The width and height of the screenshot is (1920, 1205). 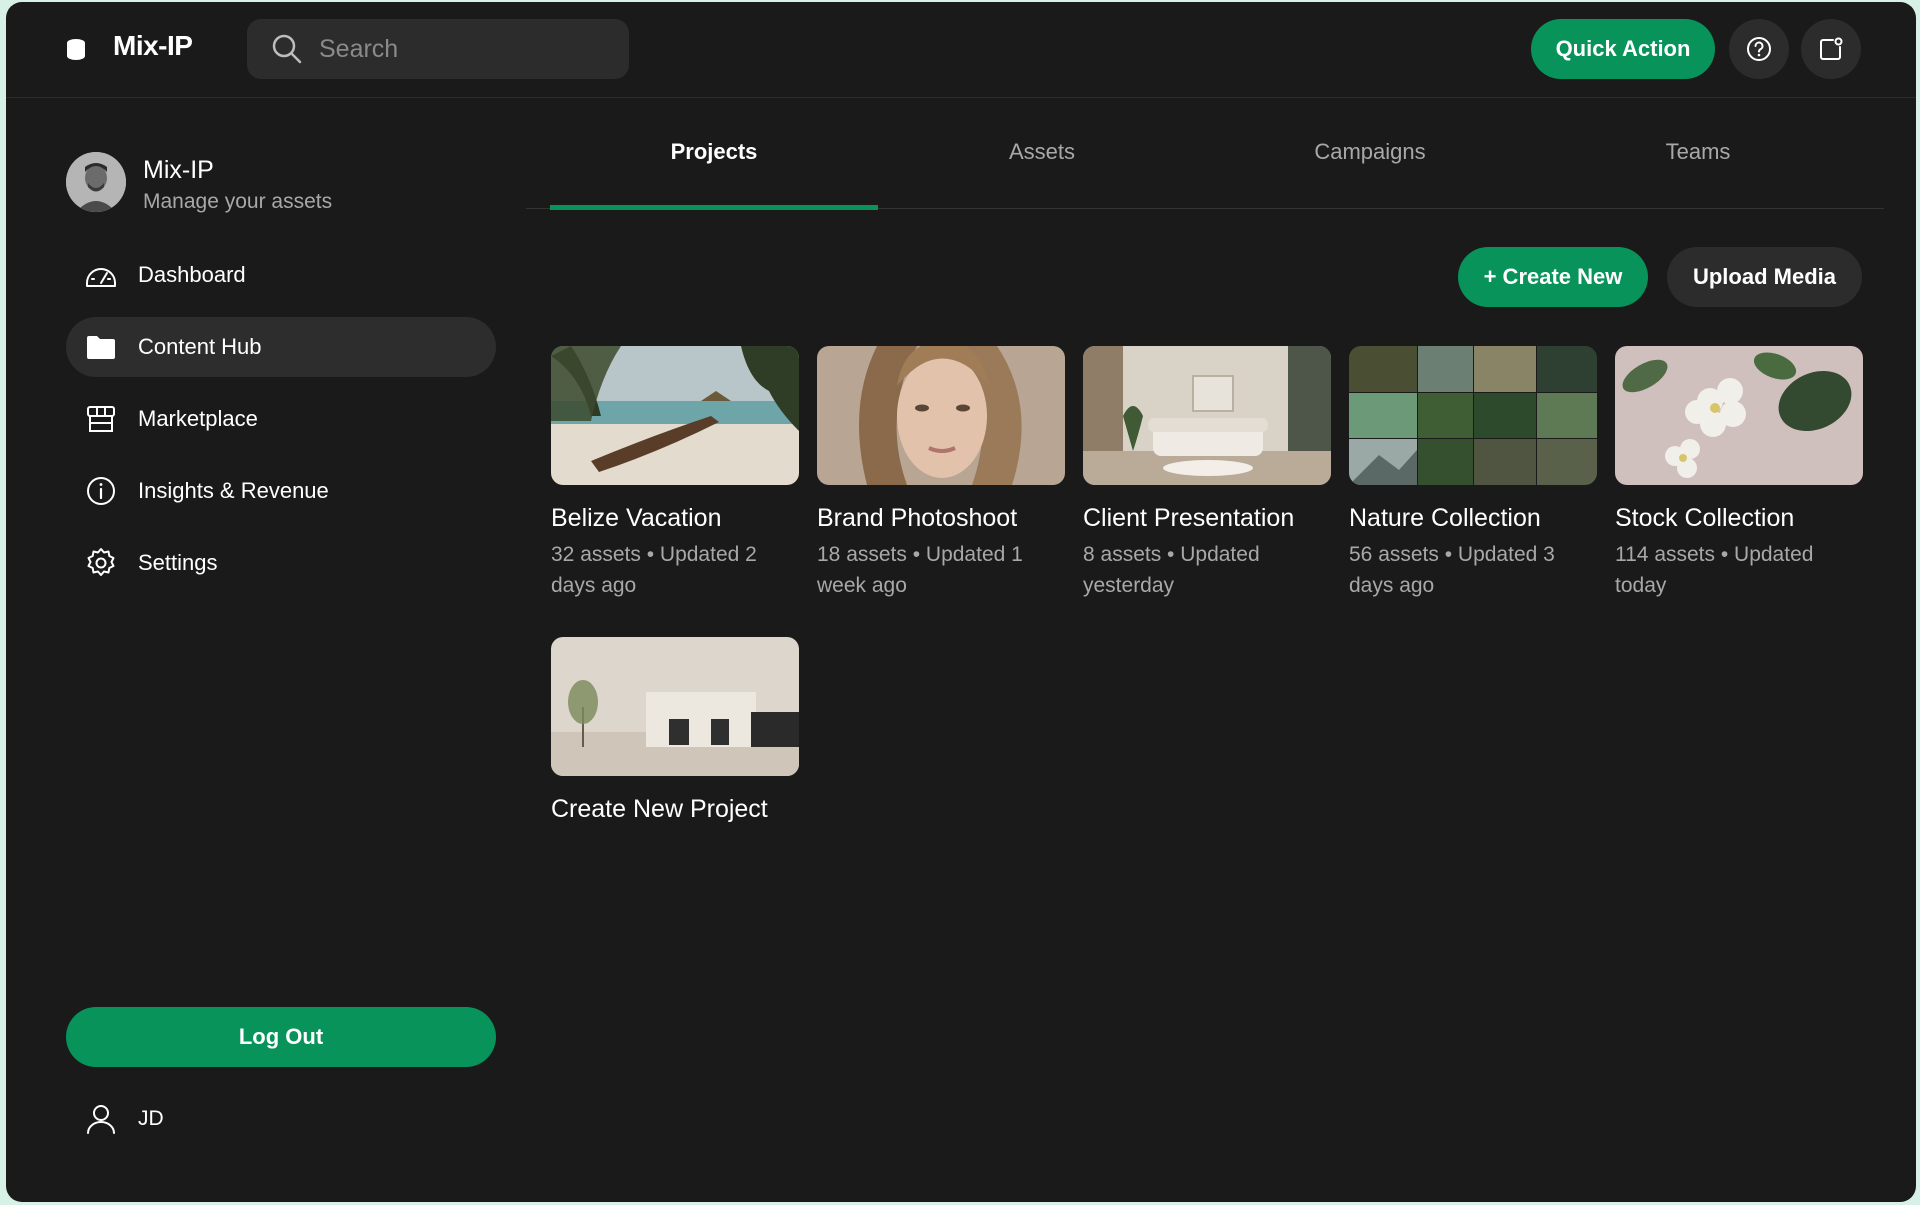 What do you see at coordinates (76, 49) in the screenshot?
I see `logo-icon` at bounding box center [76, 49].